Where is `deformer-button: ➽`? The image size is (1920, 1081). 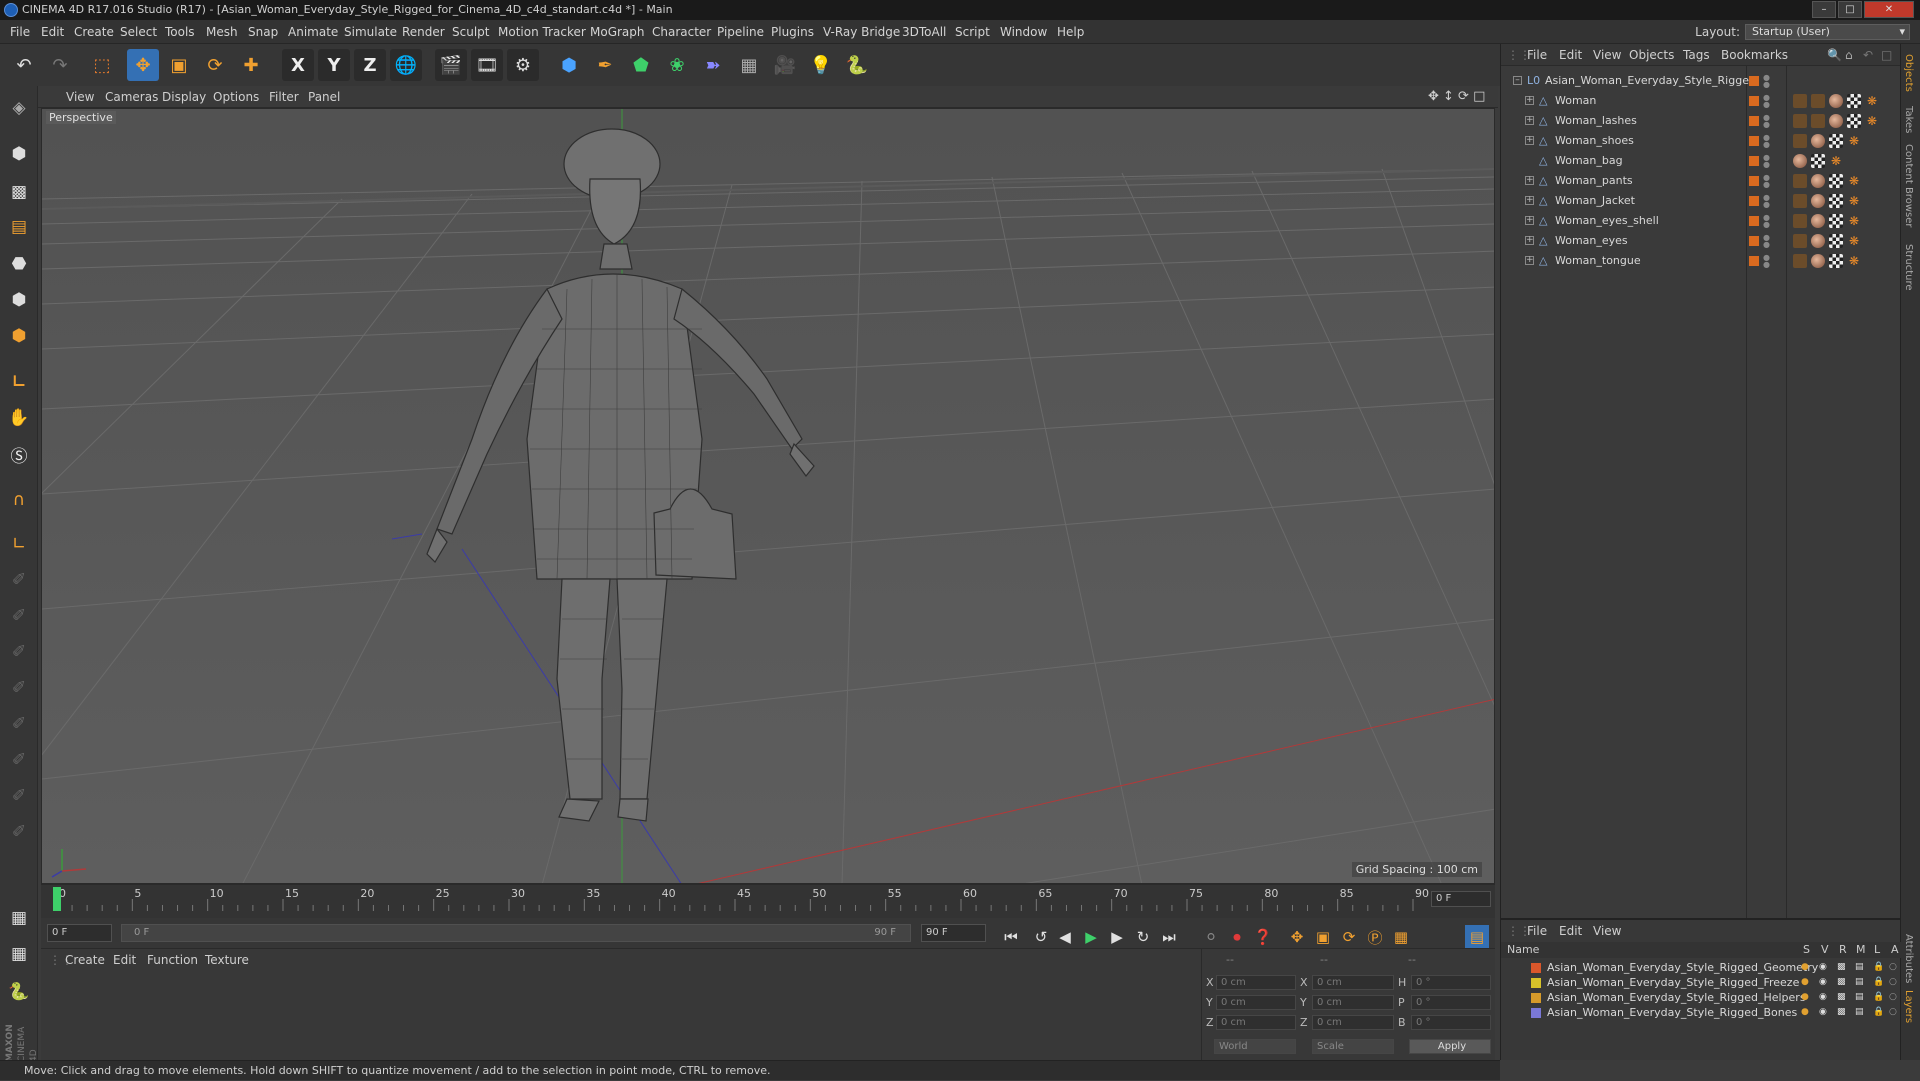
deformer-button: ➽ is located at coordinates (713, 65).